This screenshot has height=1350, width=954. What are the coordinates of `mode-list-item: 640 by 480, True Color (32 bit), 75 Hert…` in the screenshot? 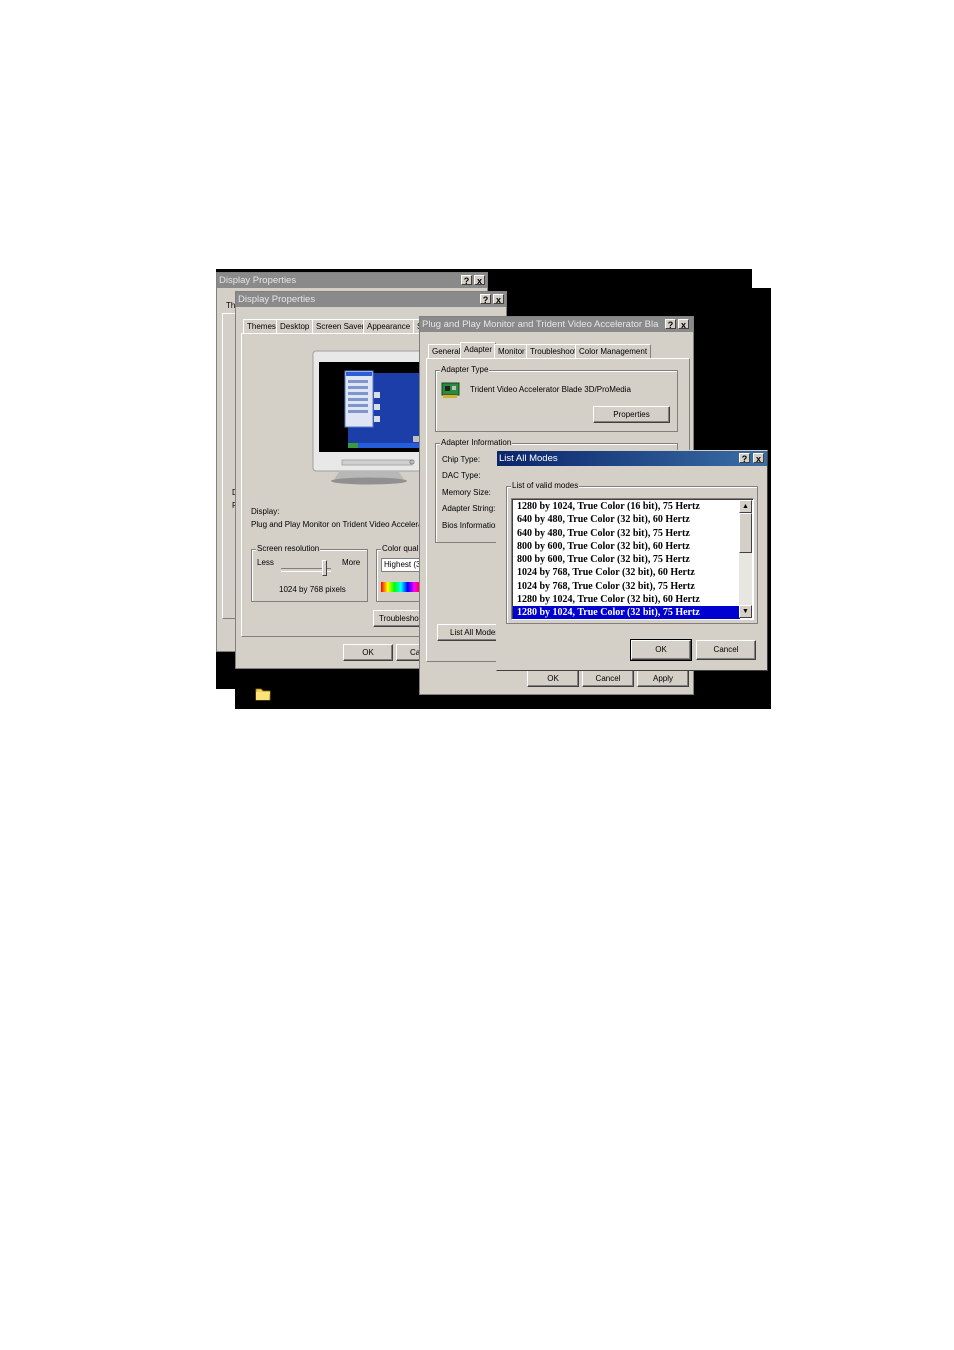 It's located at (626, 533).